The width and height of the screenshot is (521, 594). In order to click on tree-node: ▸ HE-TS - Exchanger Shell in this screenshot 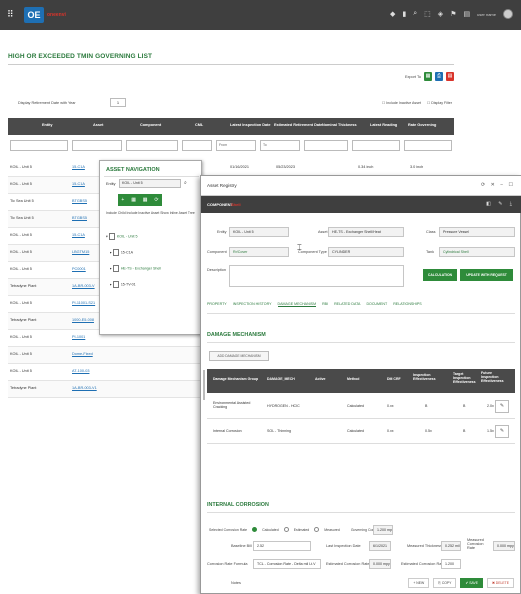, I will do `click(152, 273)`.